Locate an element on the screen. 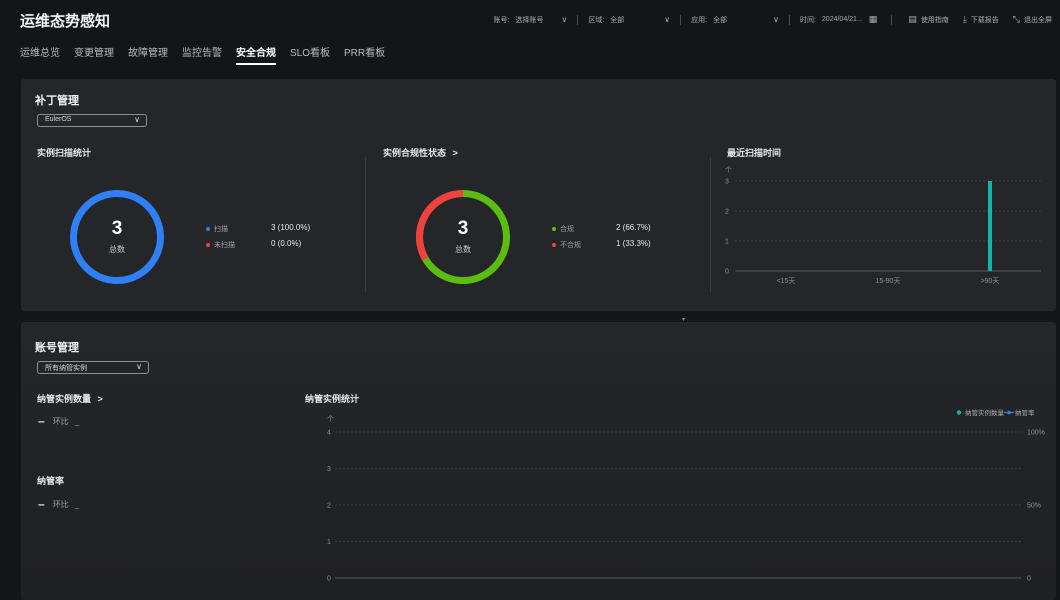 The image size is (1060, 600). download-report-button: 下载报告 is located at coordinates (985, 20).